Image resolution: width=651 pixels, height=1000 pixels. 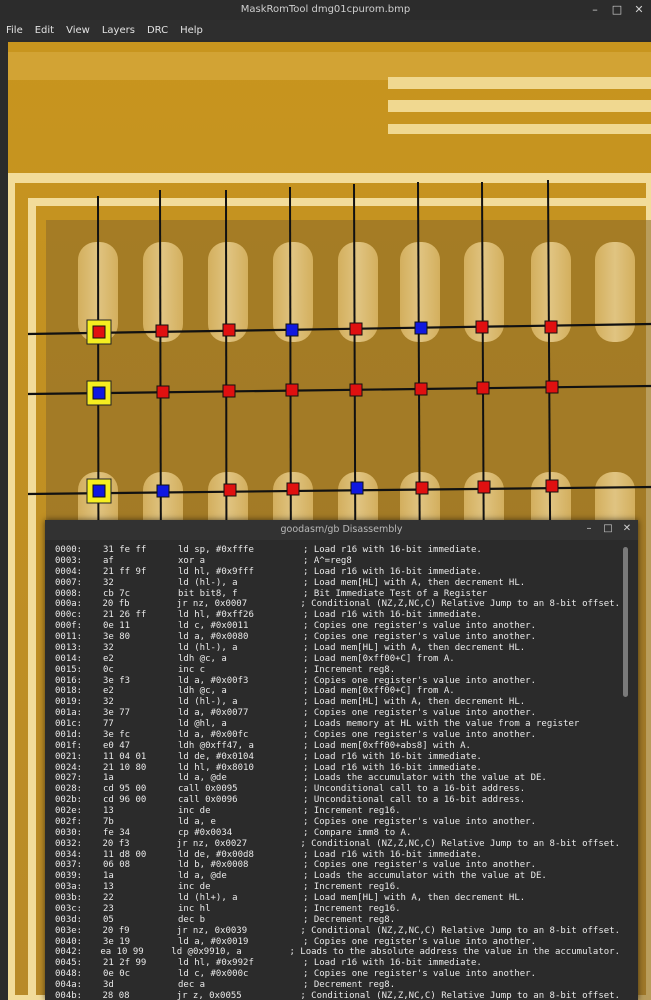 I want to click on disassembly-address: 004a:, so click(x=69, y=985).